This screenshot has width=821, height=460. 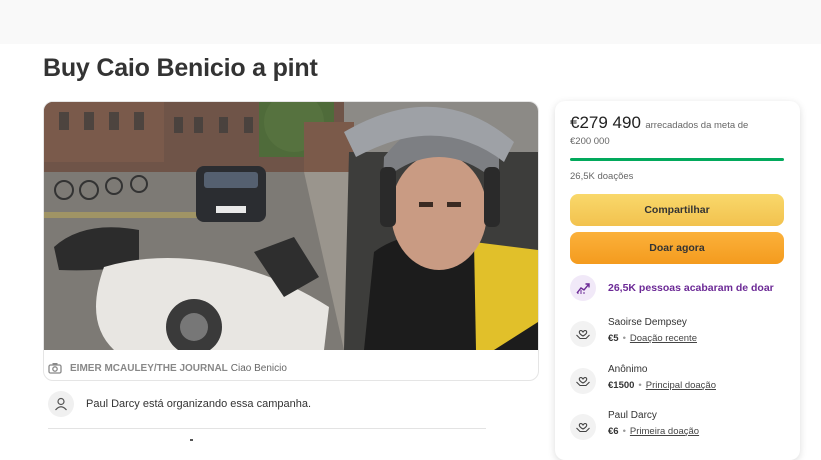 I want to click on organizer-avatar, so click(x=61, y=404).